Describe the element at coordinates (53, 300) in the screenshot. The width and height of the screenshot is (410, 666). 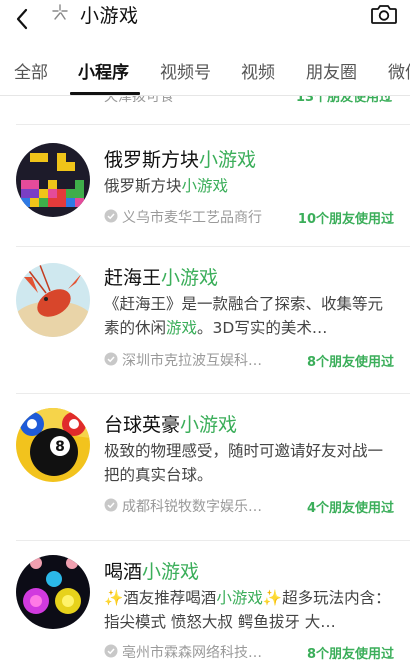
I see `ganhaiwang-avatar` at that location.